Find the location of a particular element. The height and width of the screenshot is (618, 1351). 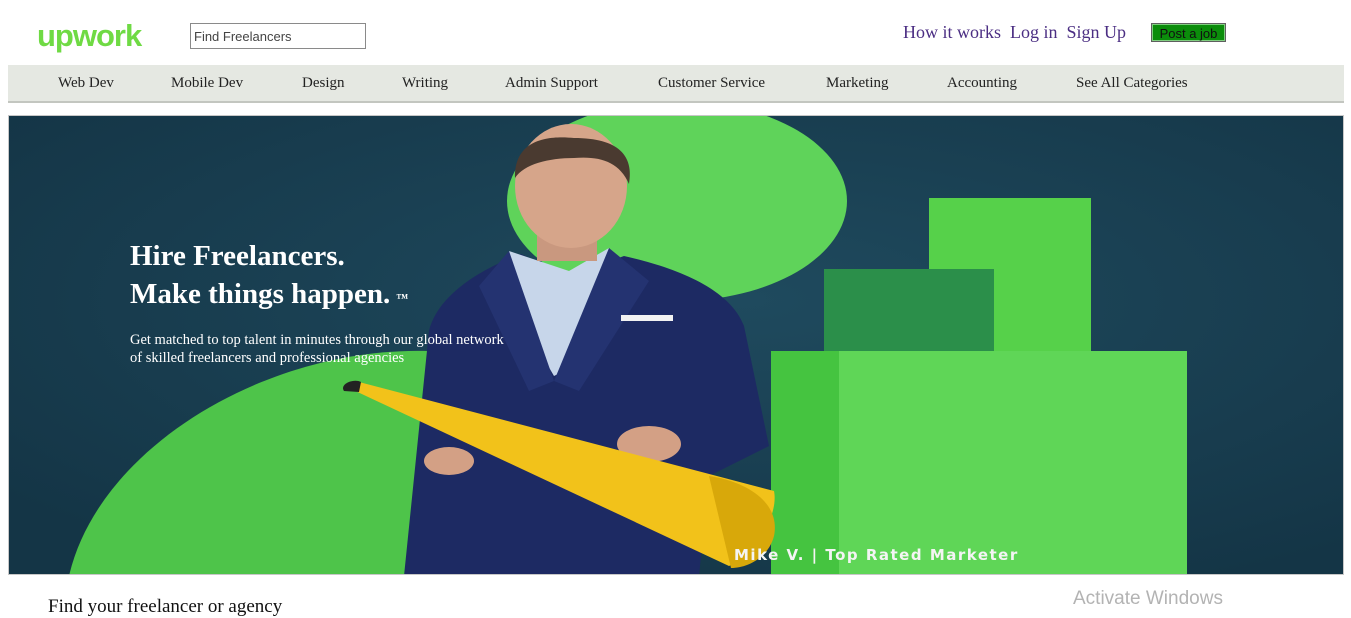

sign-up-link: Sign Up is located at coordinates (1097, 32).